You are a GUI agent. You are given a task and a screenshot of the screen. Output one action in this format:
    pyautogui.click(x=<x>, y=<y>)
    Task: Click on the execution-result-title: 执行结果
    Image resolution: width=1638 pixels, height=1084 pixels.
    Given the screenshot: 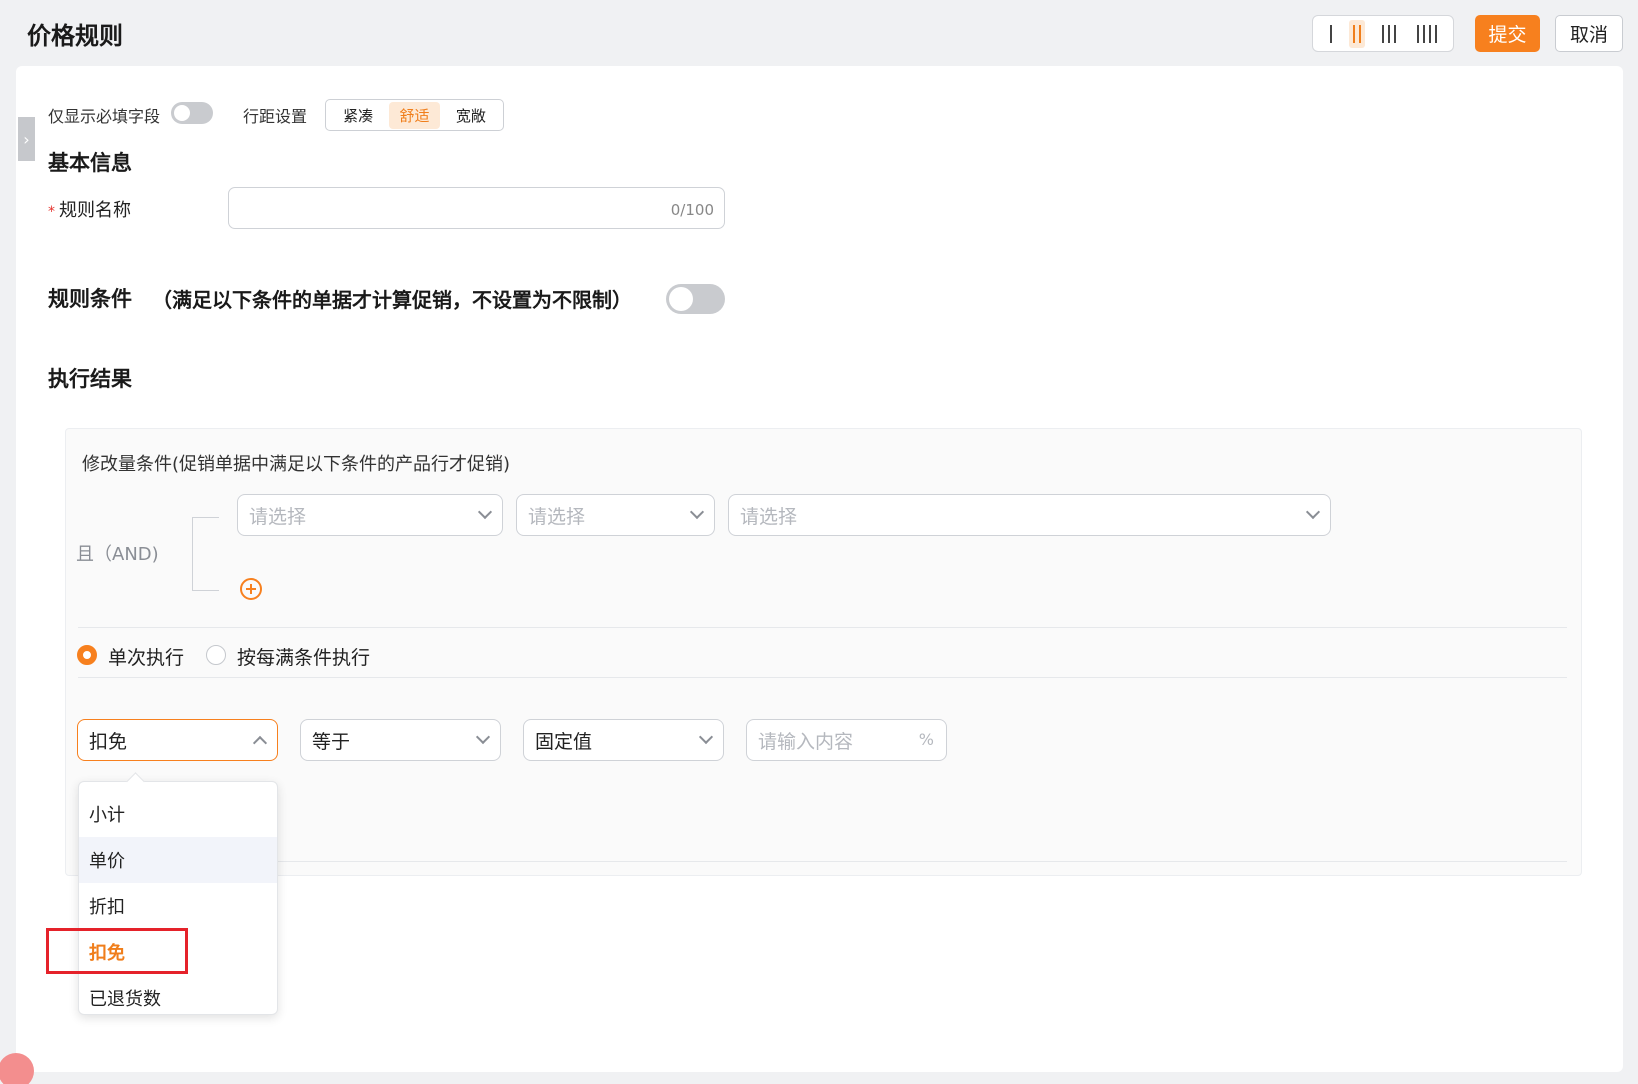 What is the action you would take?
    pyautogui.click(x=90, y=379)
    